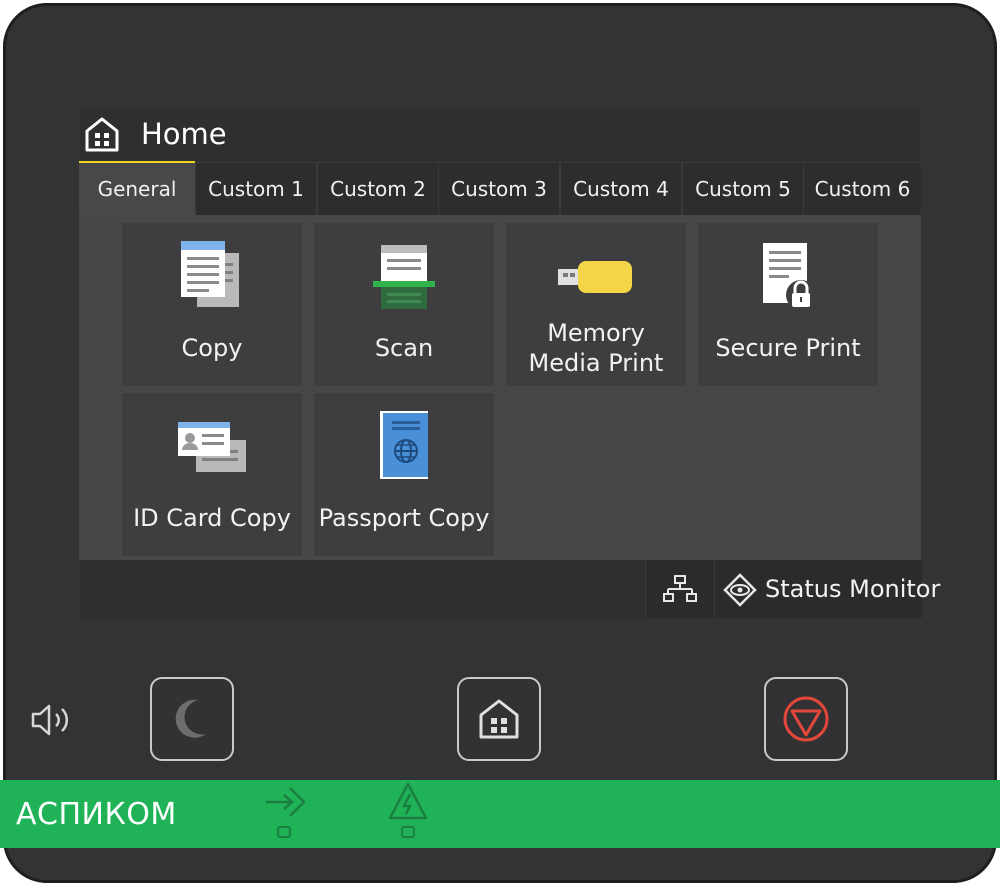 Image resolution: width=1000 pixels, height=883 pixels. What do you see at coordinates (509, 589) in the screenshot?
I see `screen-footer: Status Monitor` at bounding box center [509, 589].